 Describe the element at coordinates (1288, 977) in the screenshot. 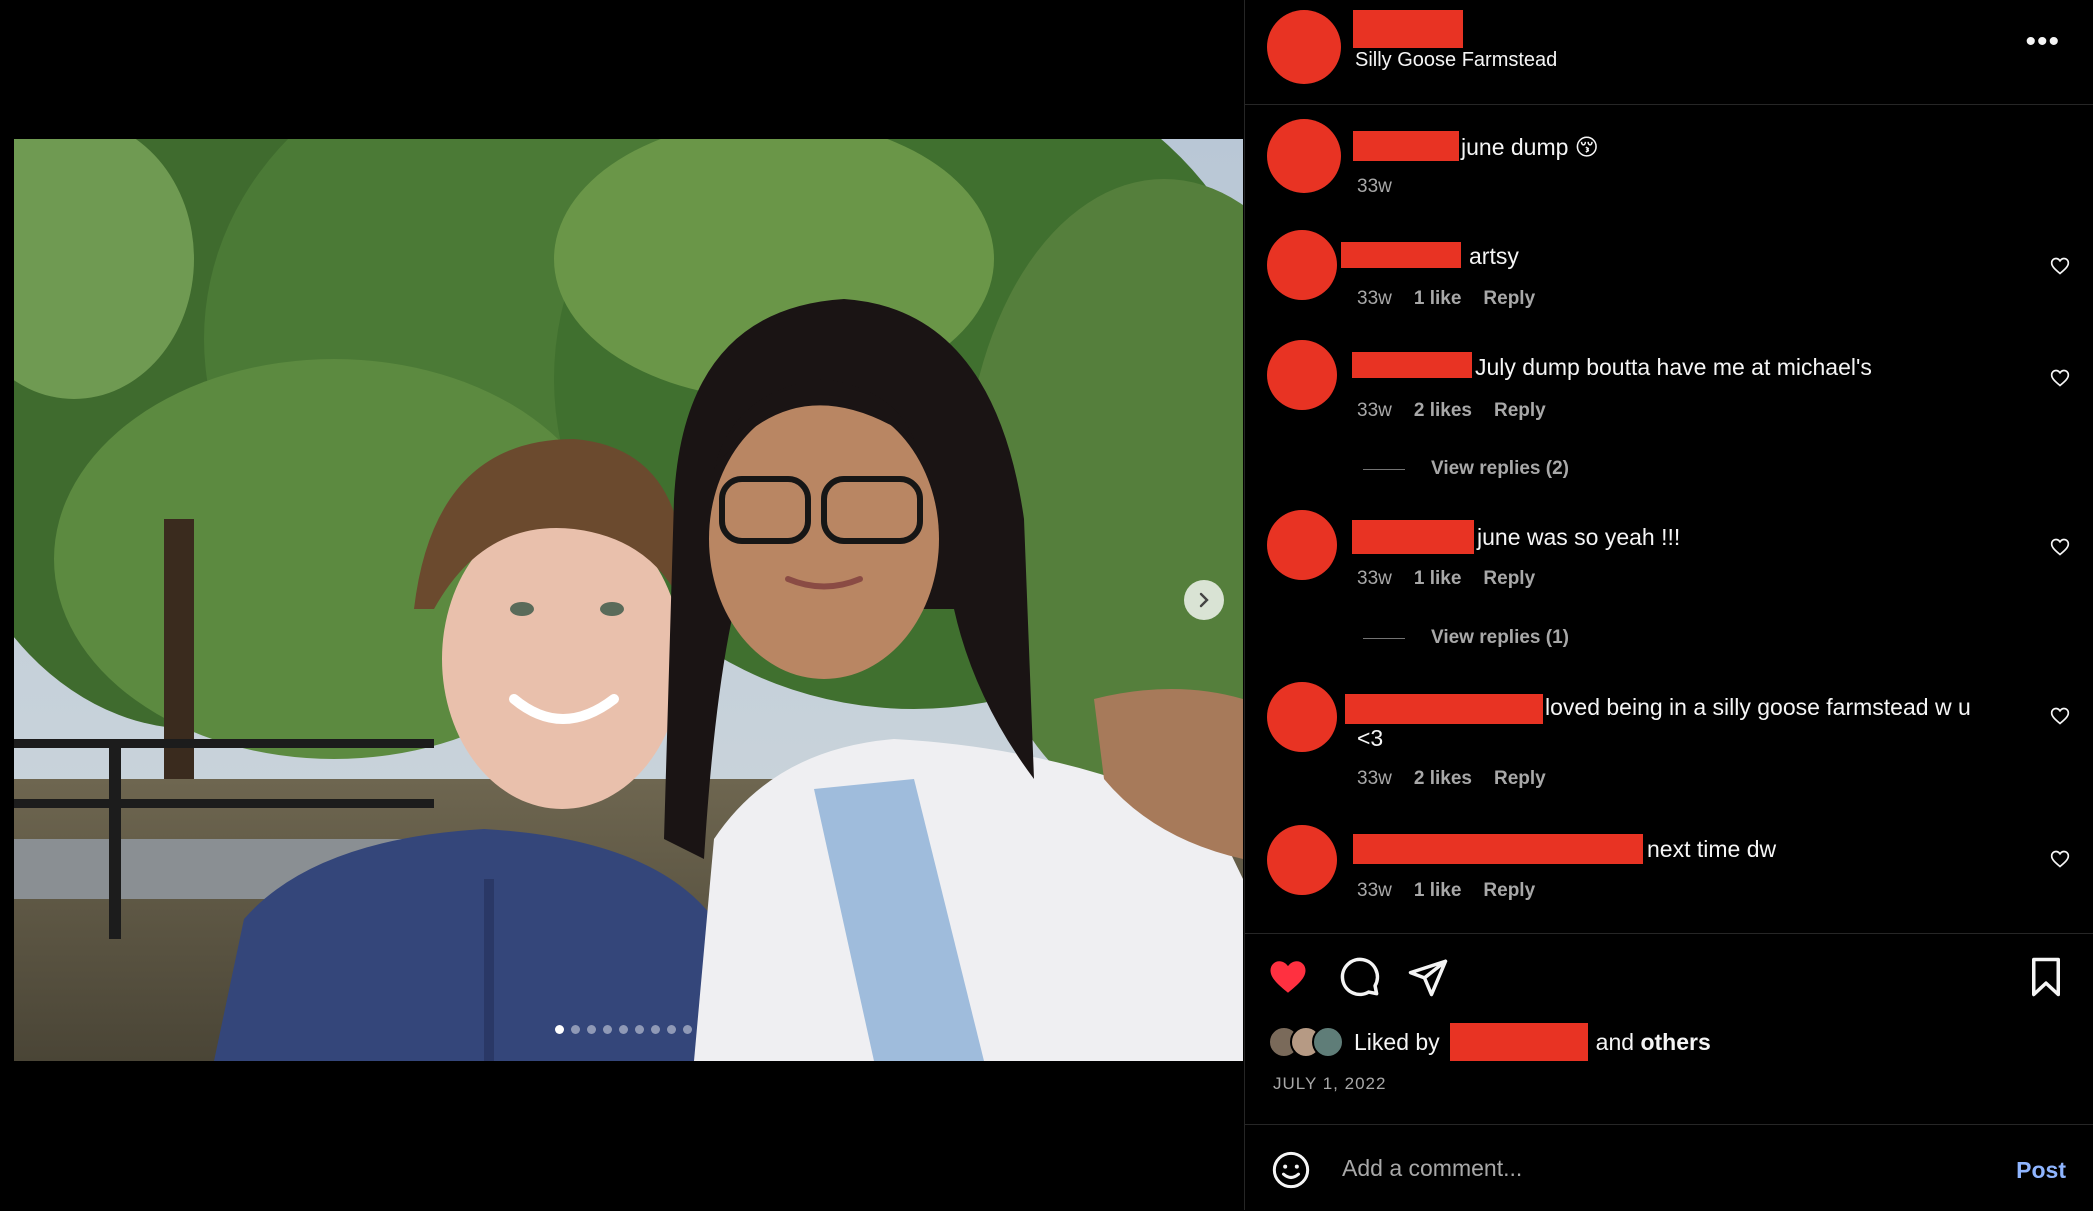

I see `heart-icon` at that location.